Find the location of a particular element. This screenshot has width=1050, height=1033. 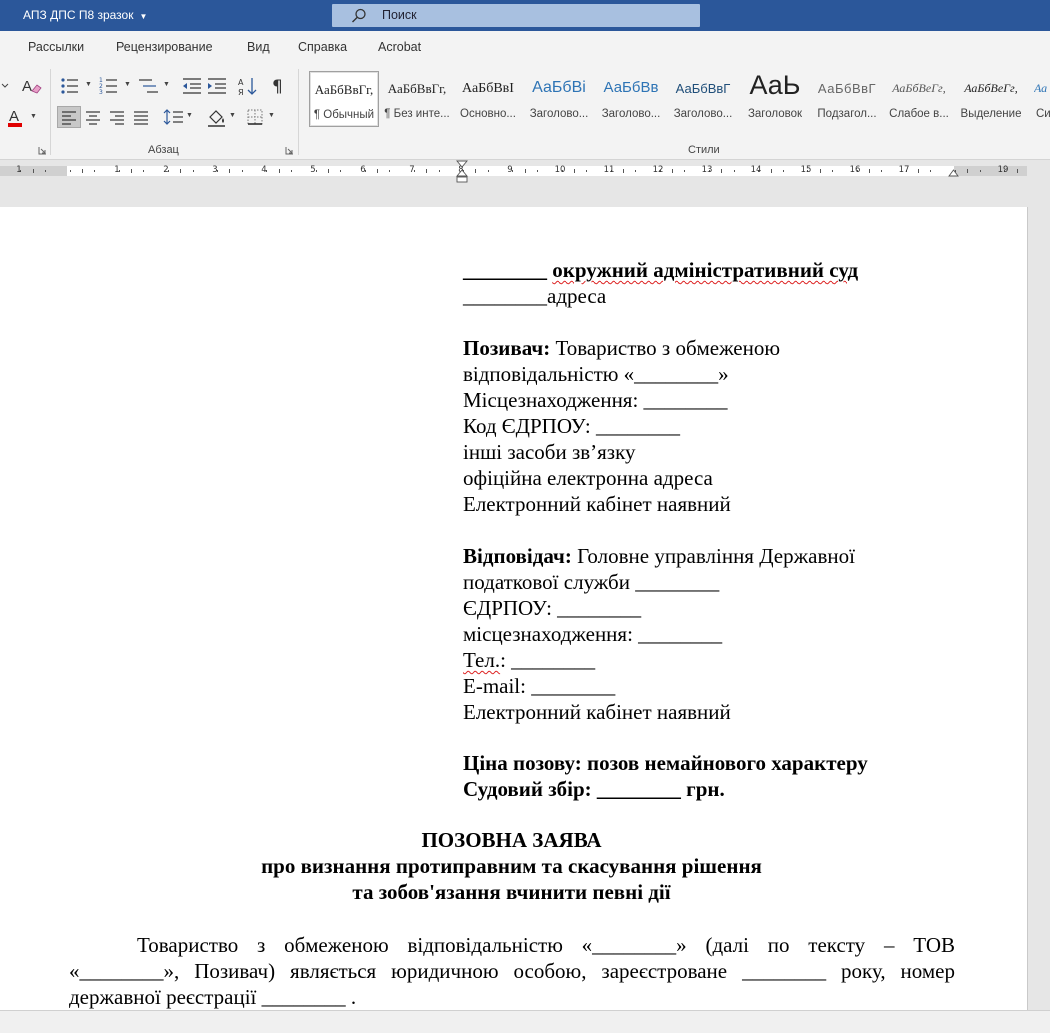

multilevel-list-button: ▼ is located at coordinates (153, 86).